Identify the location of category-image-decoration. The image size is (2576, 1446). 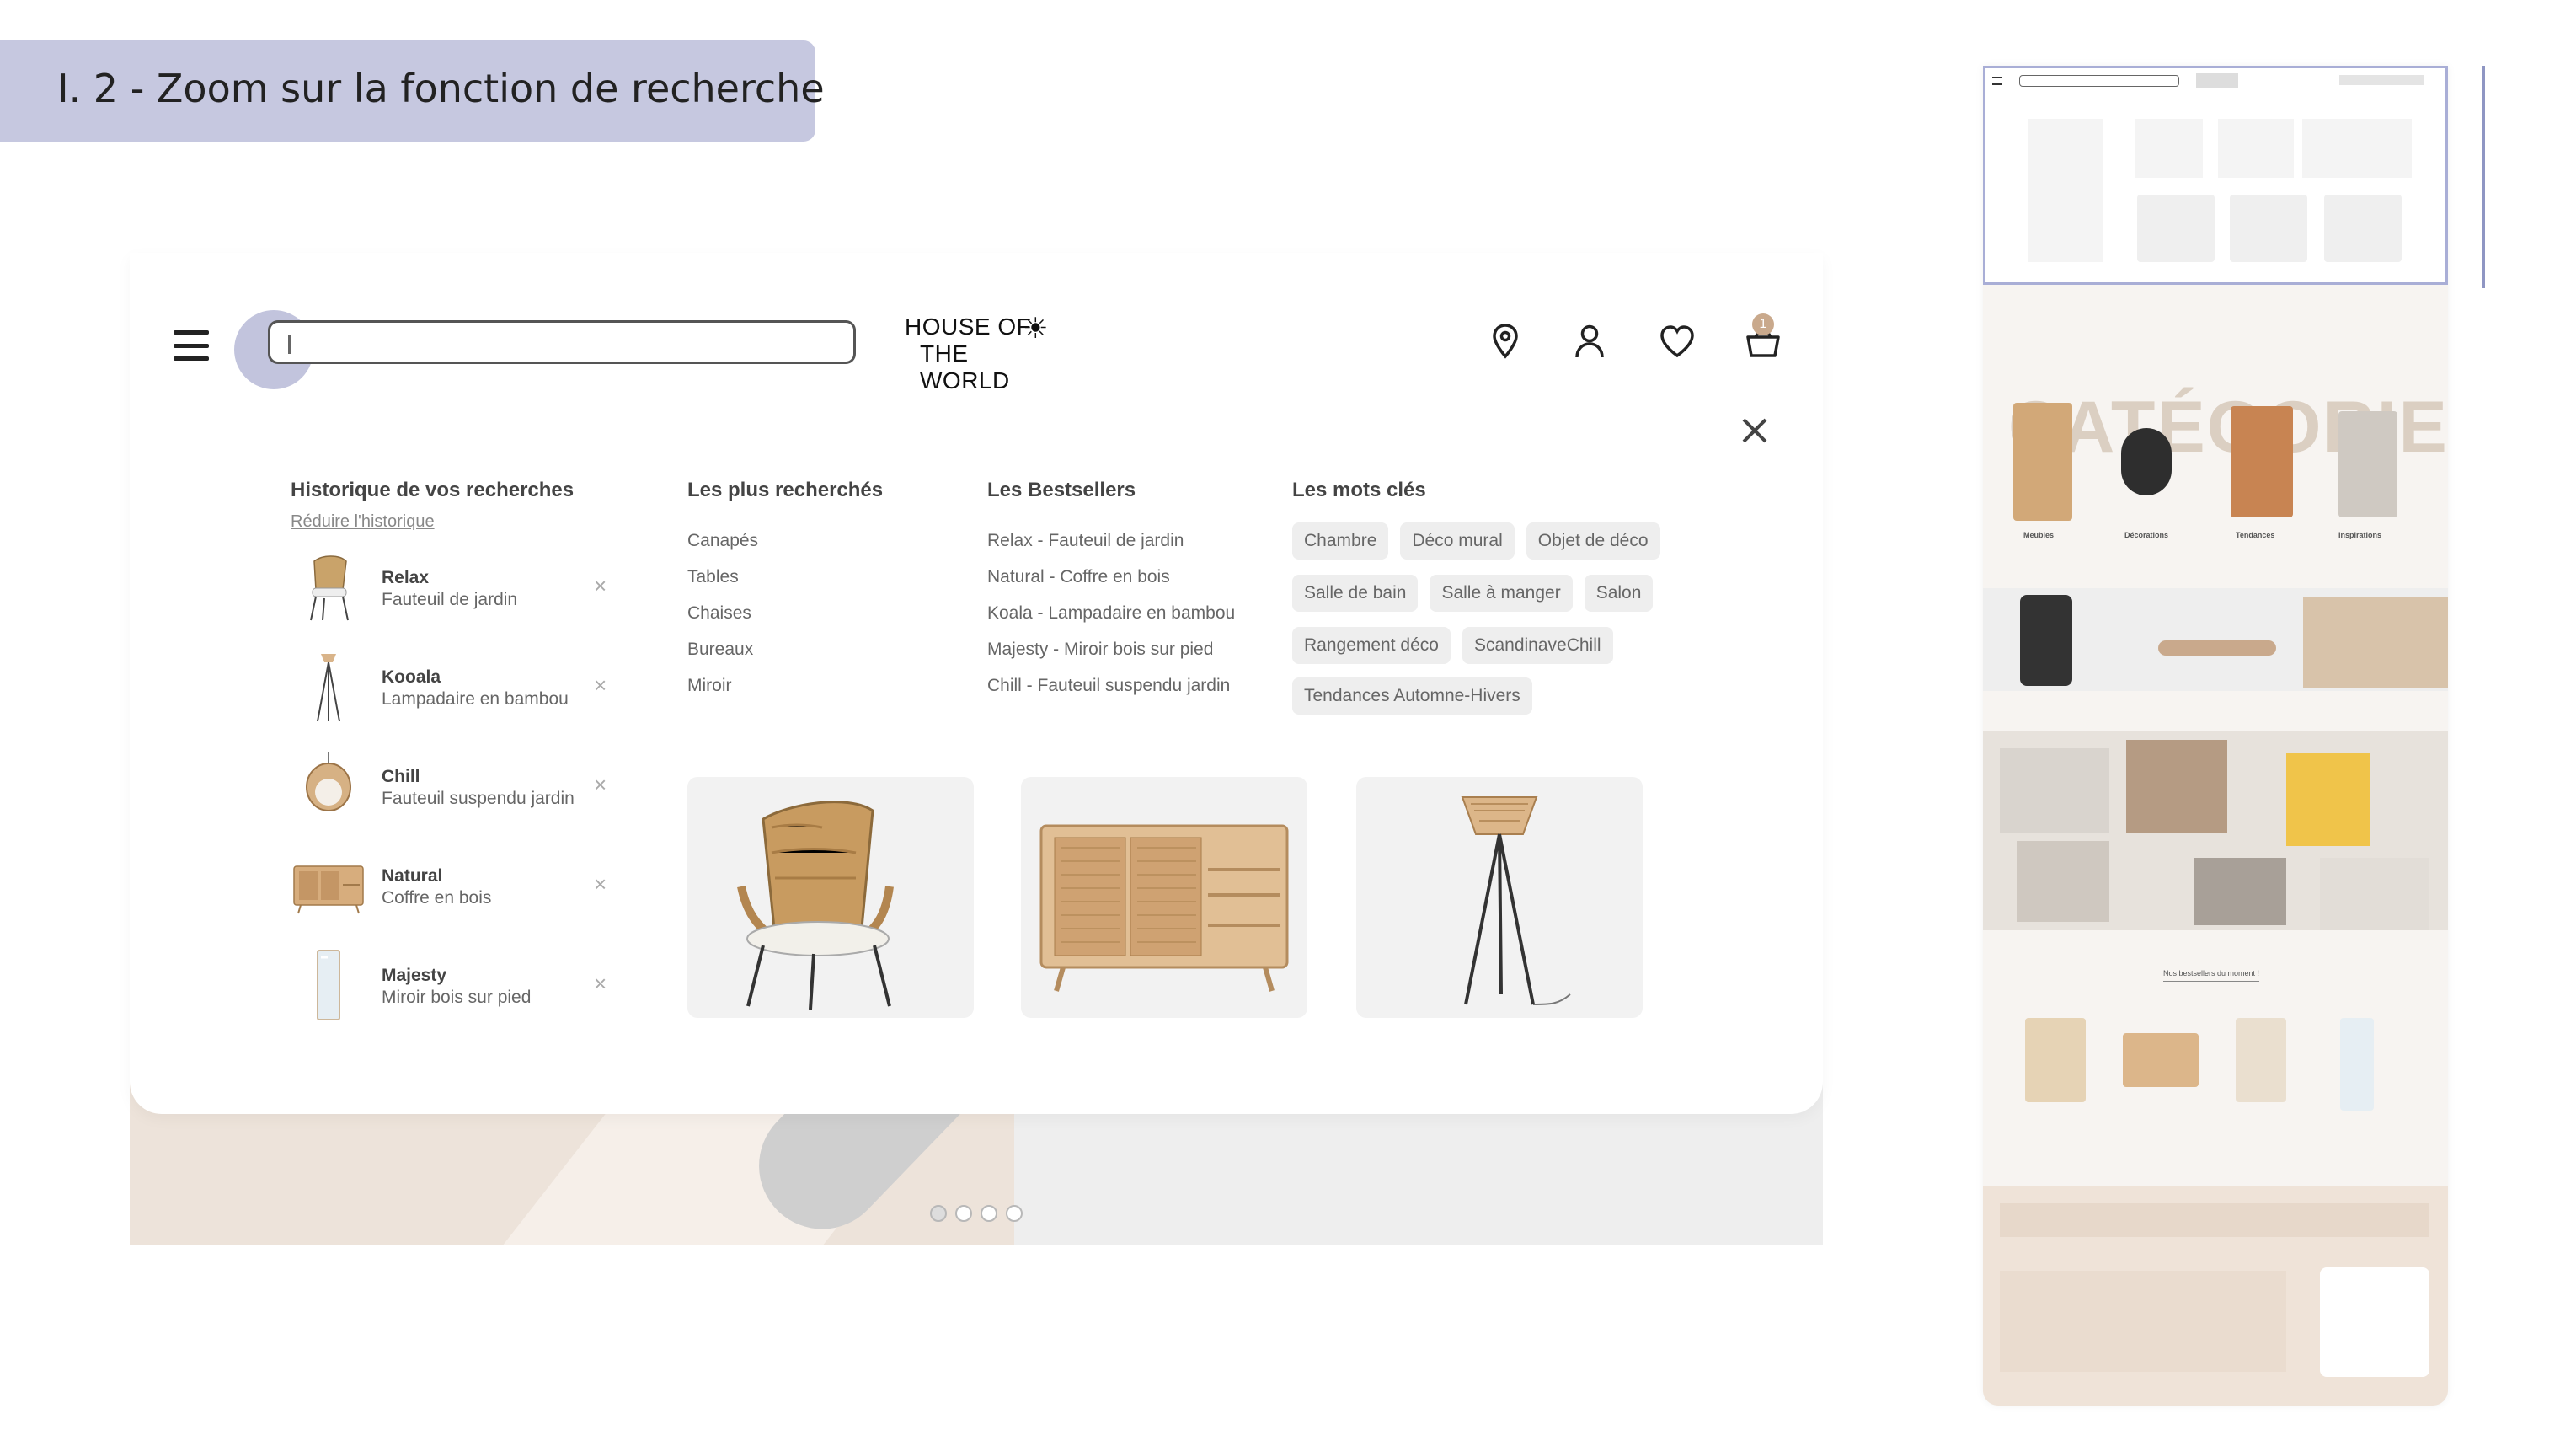
(2146, 462).